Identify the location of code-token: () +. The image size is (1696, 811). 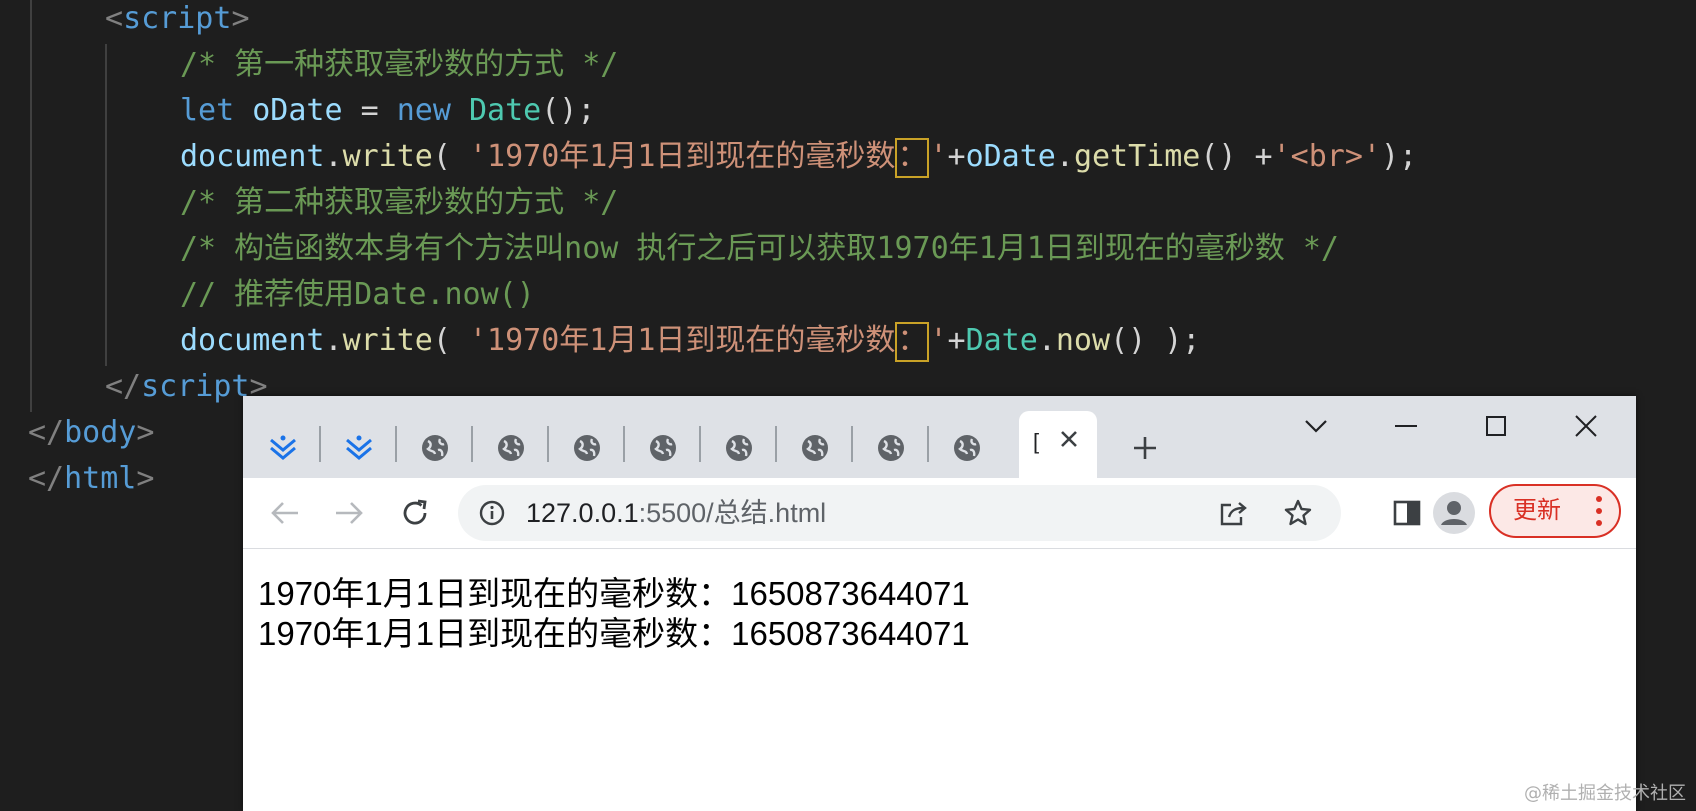
(1236, 156).